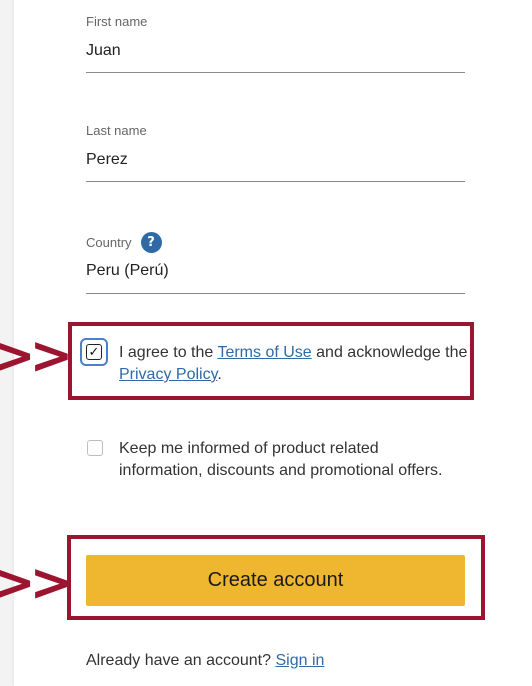  I want to click on country-underline, so click(275, 293).